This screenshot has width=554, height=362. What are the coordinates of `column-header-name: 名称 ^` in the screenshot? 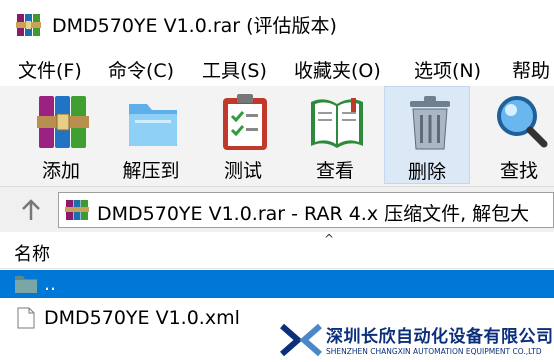 It's located at (277, 250).